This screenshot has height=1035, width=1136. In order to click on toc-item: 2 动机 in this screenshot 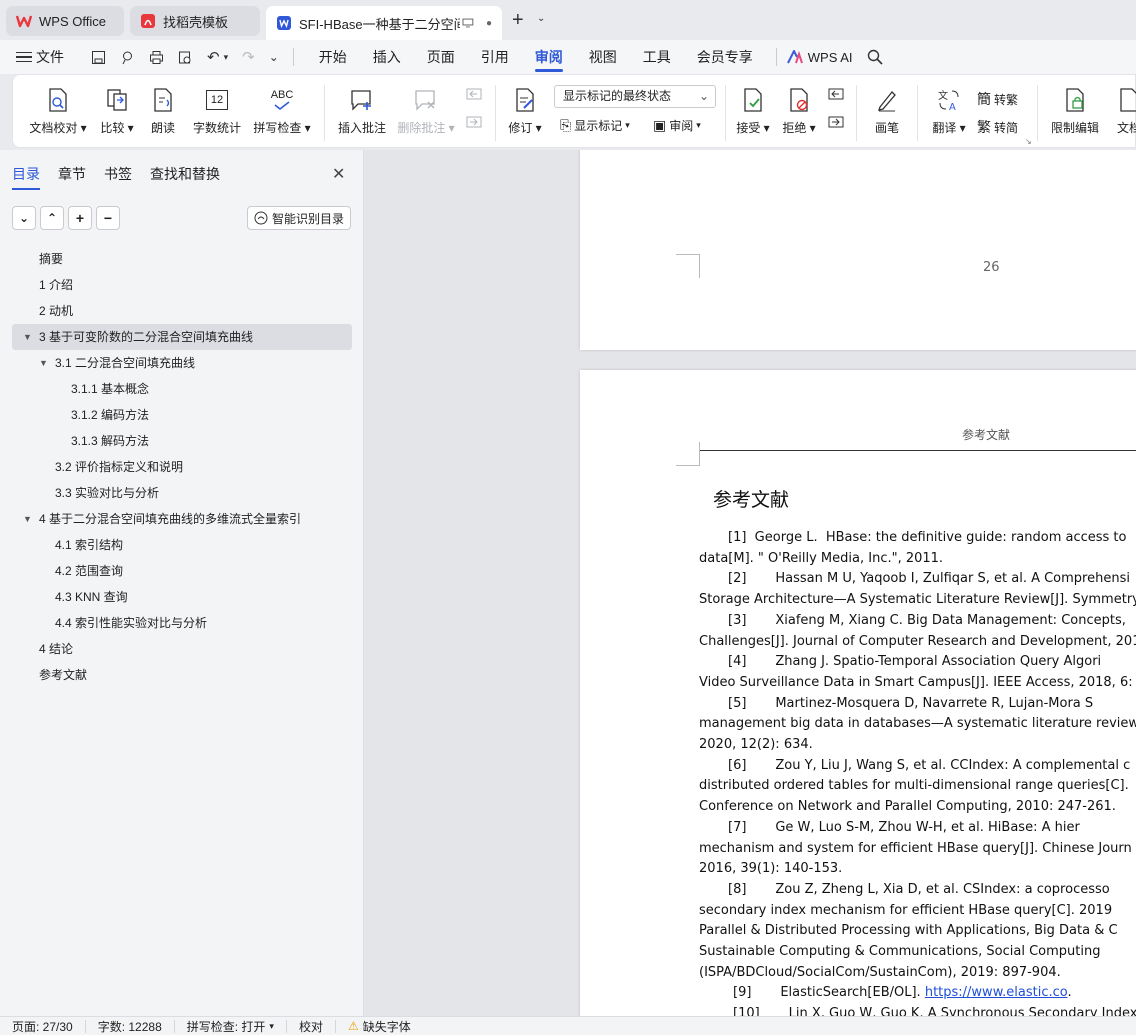, I will do `click(182, 311)`.